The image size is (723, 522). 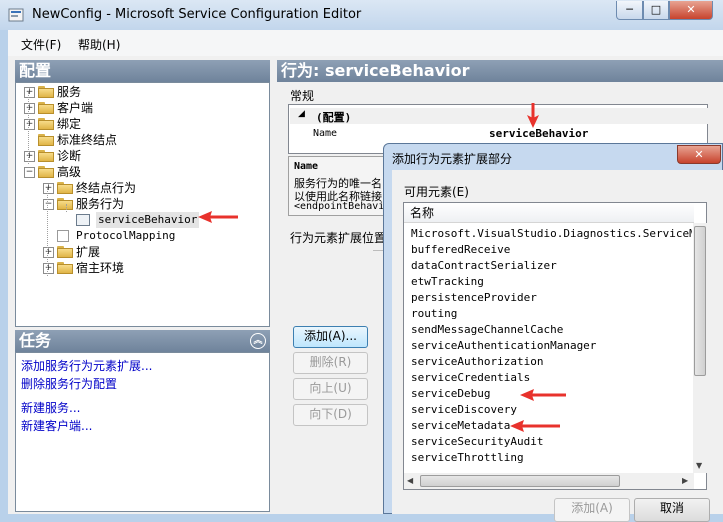 What do you see at coordinates (126, 235) in the screenshot?
I see `tree-item-label: ProtocolMapping` at bounding box center [126, 235].